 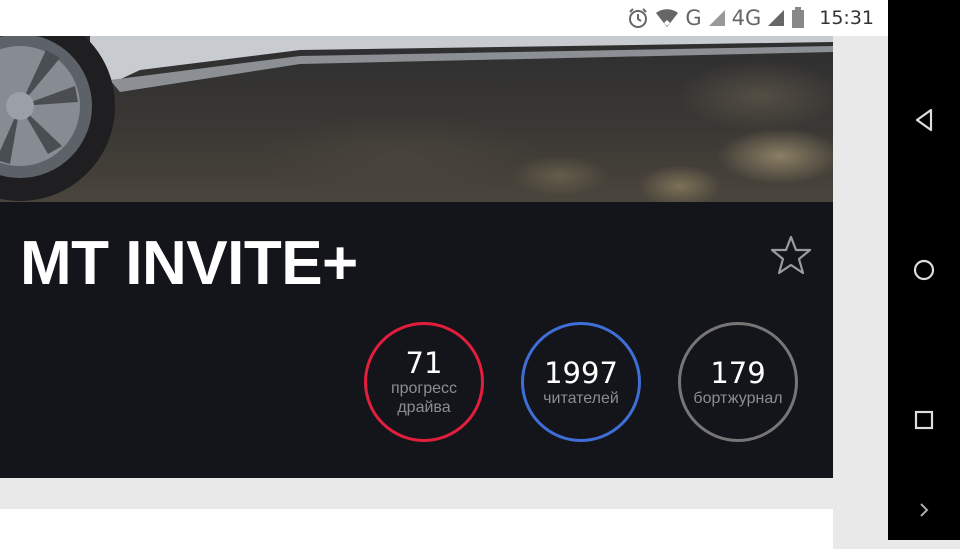 What do you see at coordinates (416, 529) in the screenshot?
I see `content-card` at bounding box center [416, 529].